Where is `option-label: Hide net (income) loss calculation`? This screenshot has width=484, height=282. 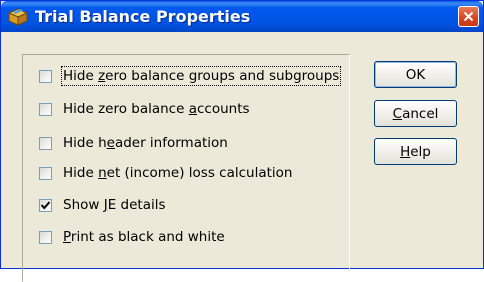
option-label: Hide net (income) loss calculation is located at coordinates (178, 173).